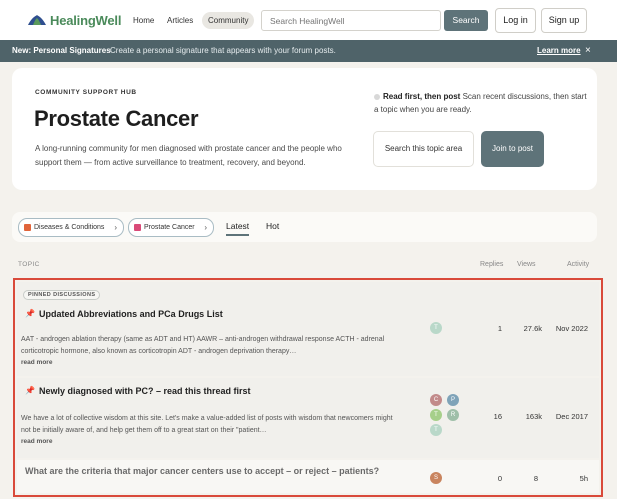 The height and width of the screenshot is (499, 617). I want to click on activity-time: Nov 2022, so click(563, 328).